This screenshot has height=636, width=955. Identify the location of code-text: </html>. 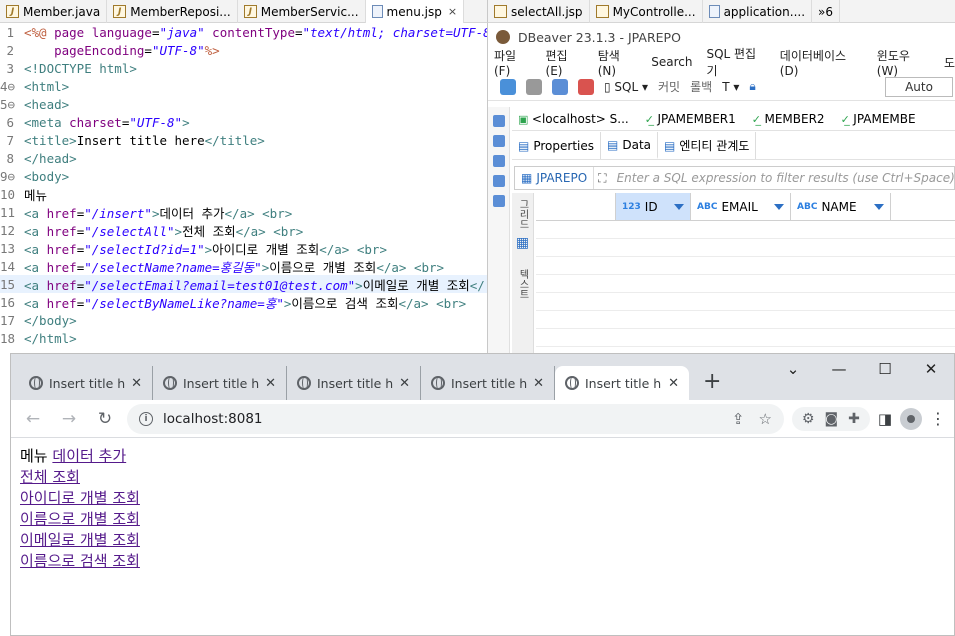
(255, 338).